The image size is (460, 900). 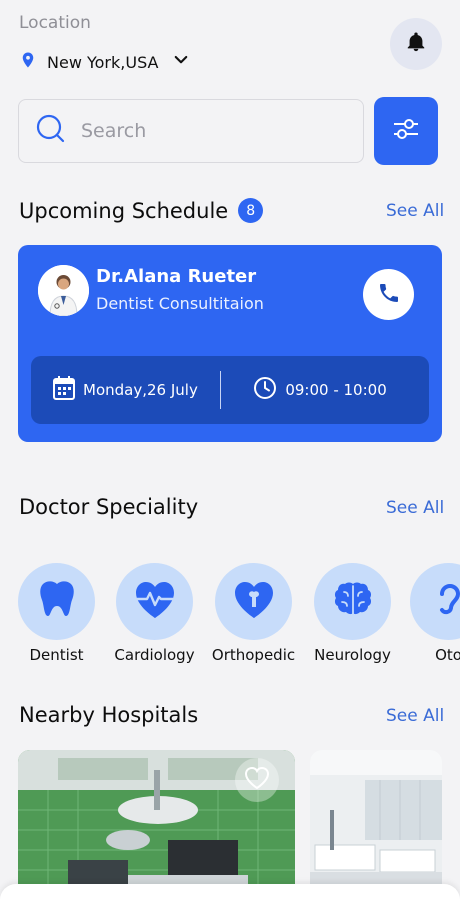 I want to click on speciality-label: Oto, so click(x=447, y=655).